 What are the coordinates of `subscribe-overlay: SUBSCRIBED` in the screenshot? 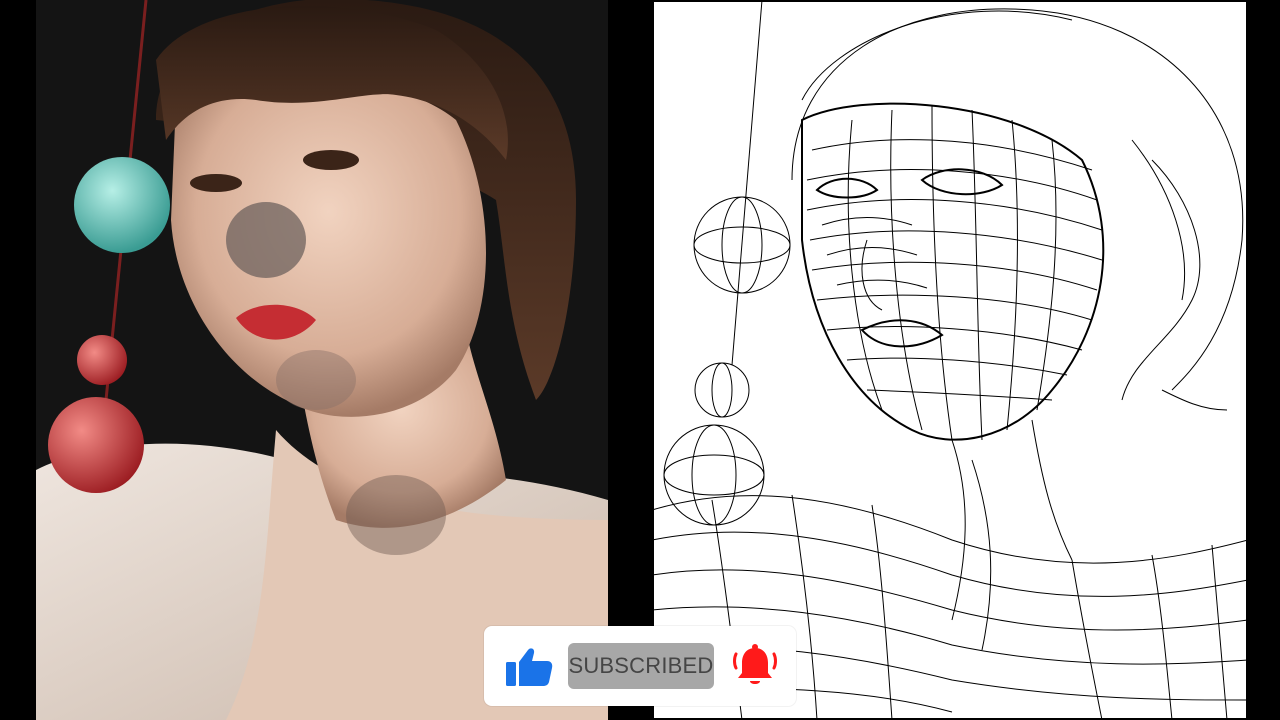 It's located at (640, 666).